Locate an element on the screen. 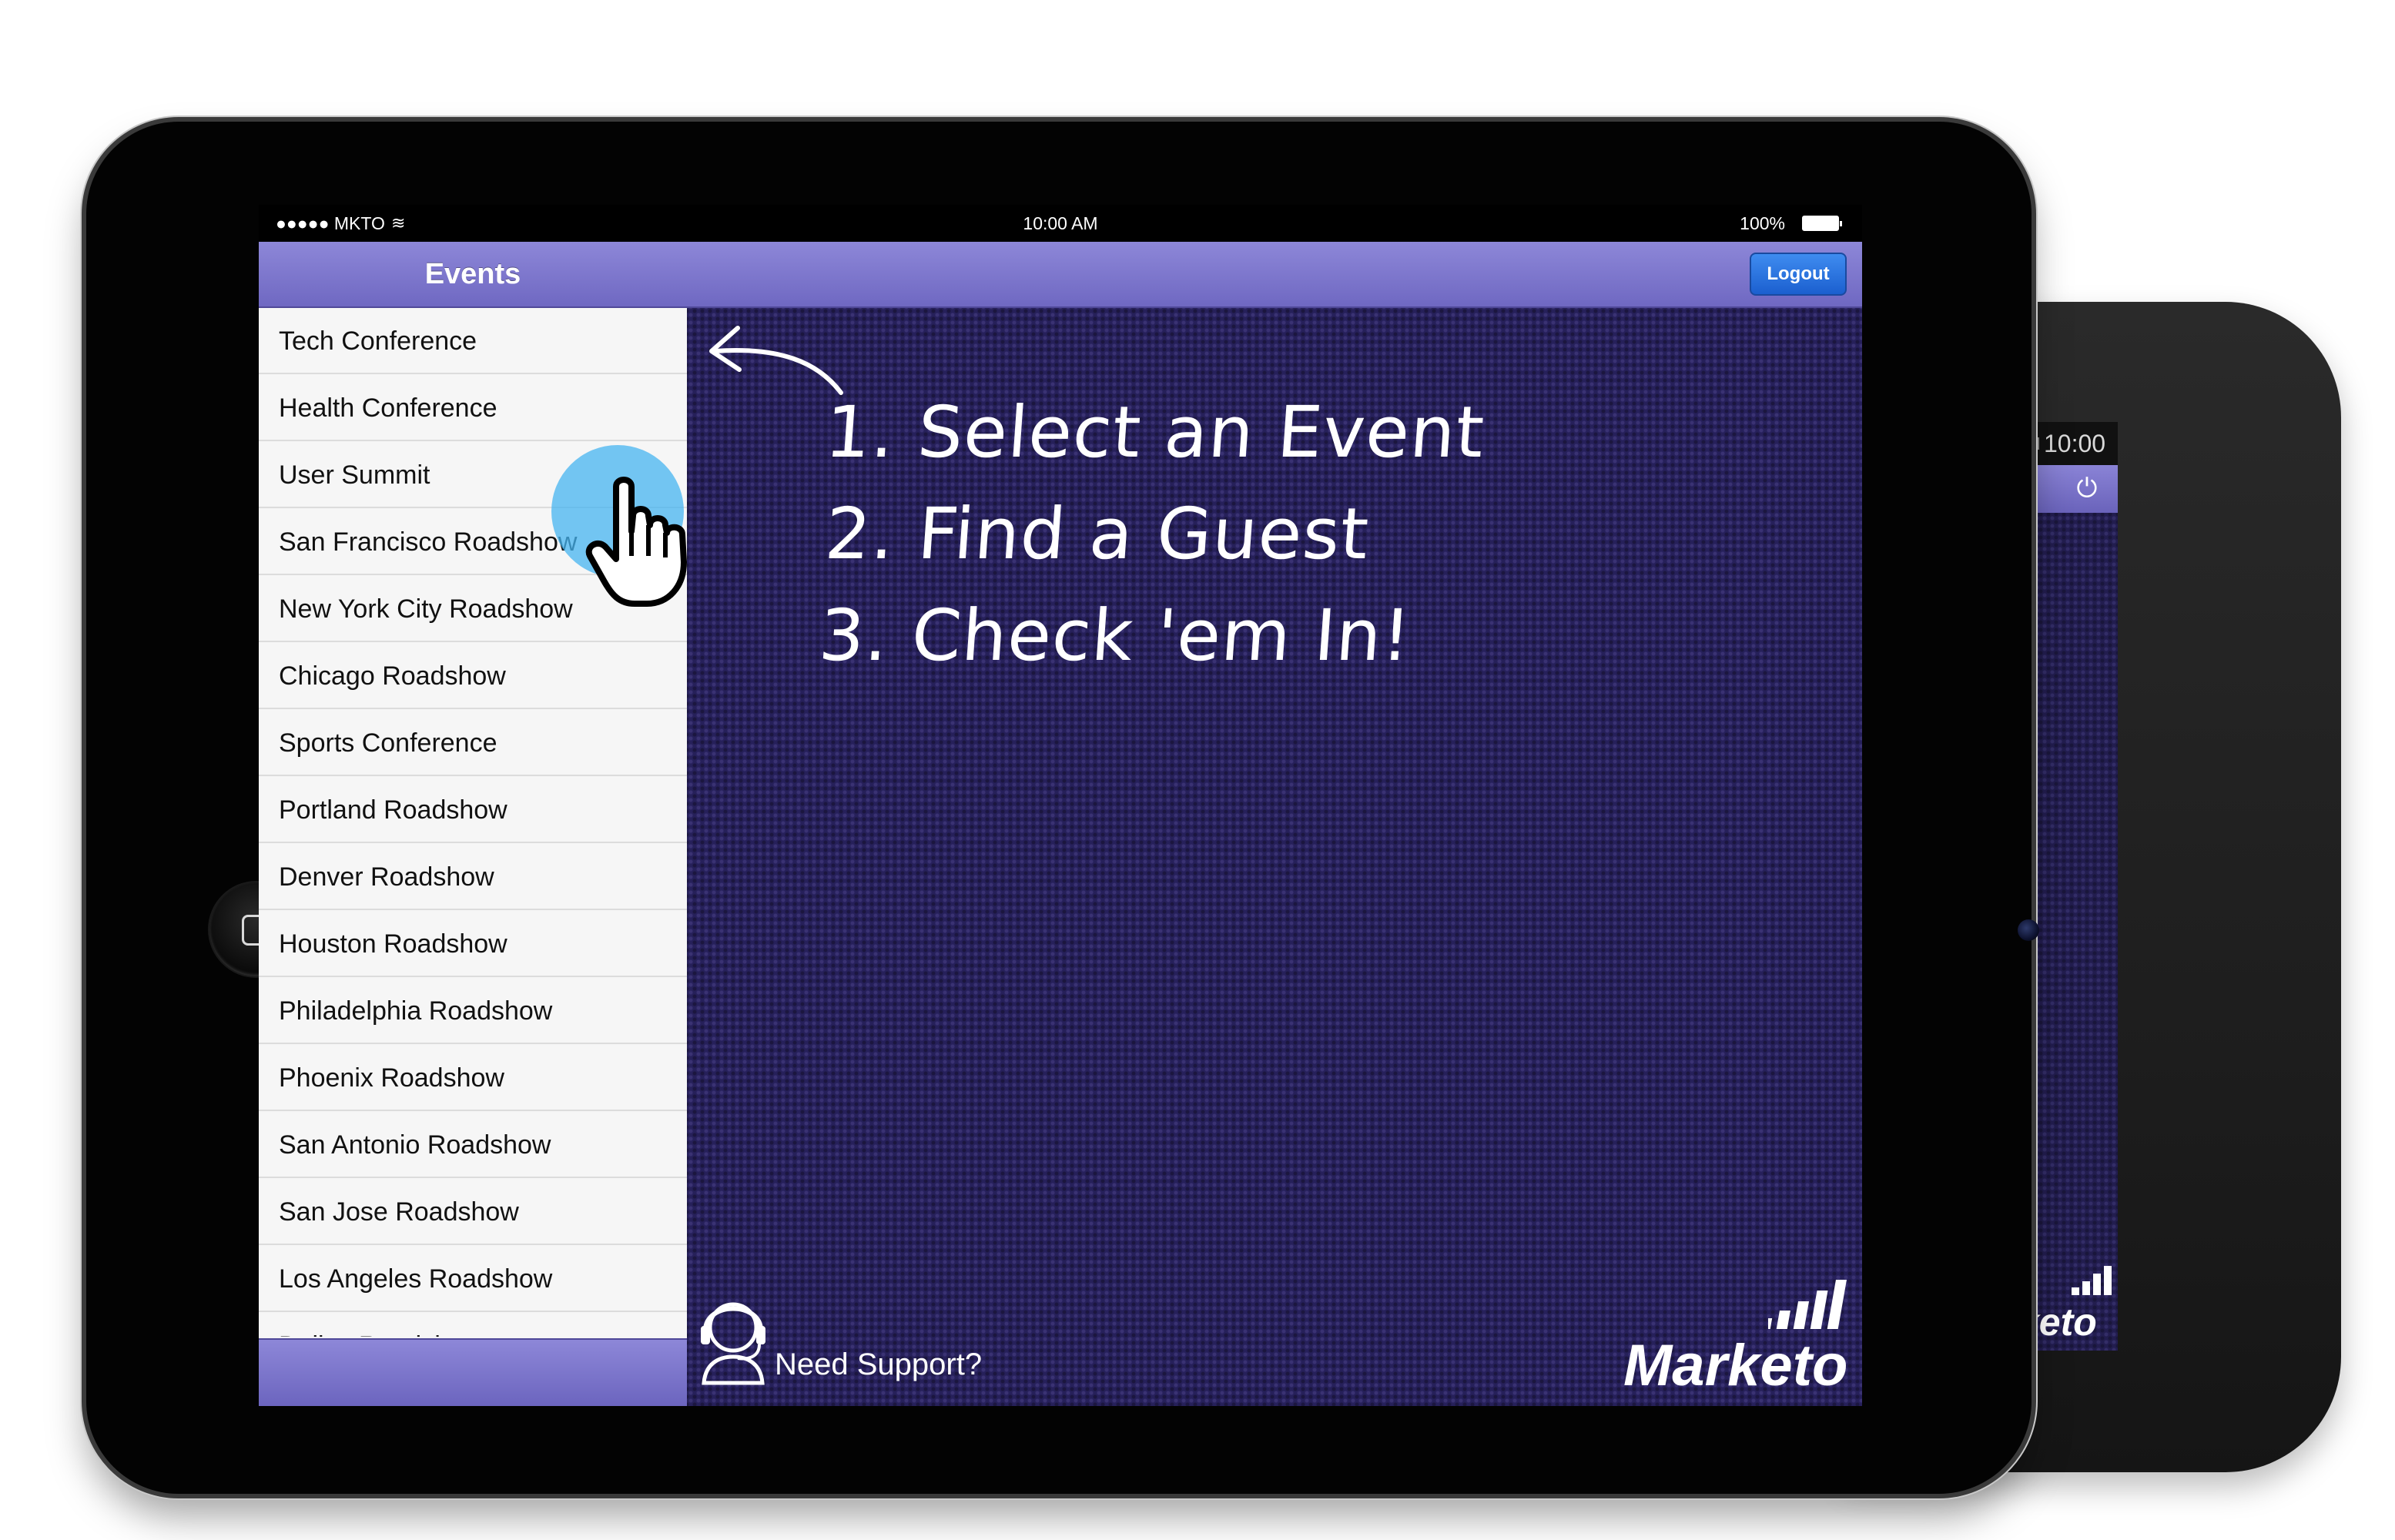  sidebar-header: Events is located at coordinates (473, 275).